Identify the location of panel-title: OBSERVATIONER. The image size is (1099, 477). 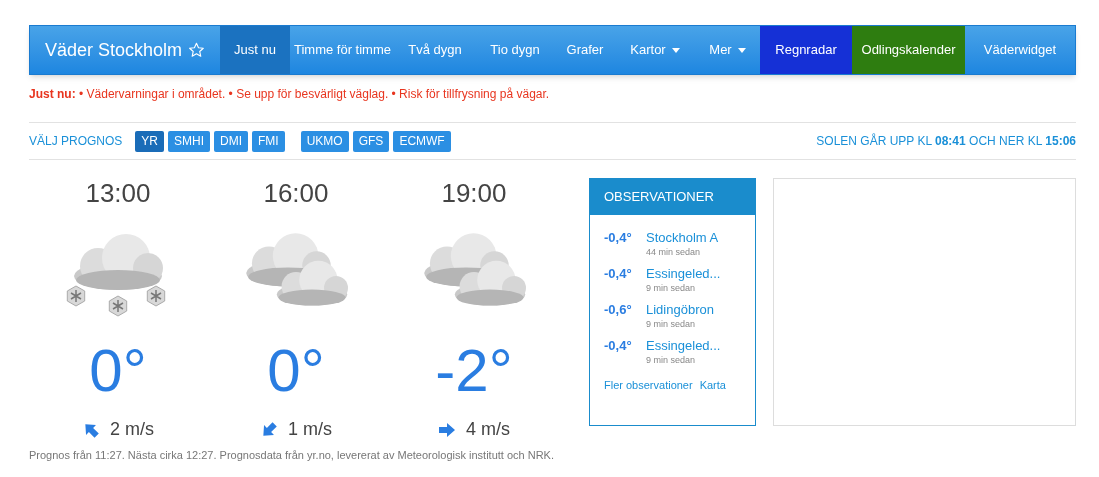
(672, 197).